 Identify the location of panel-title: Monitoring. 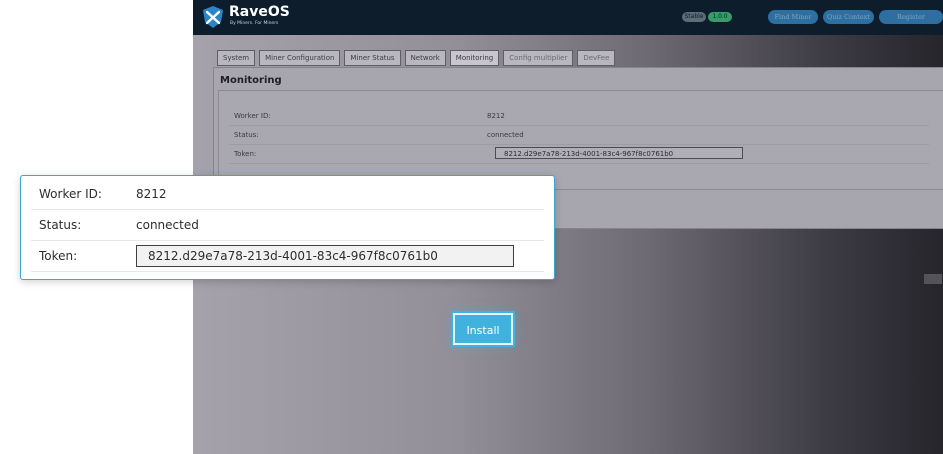
(251, 80).